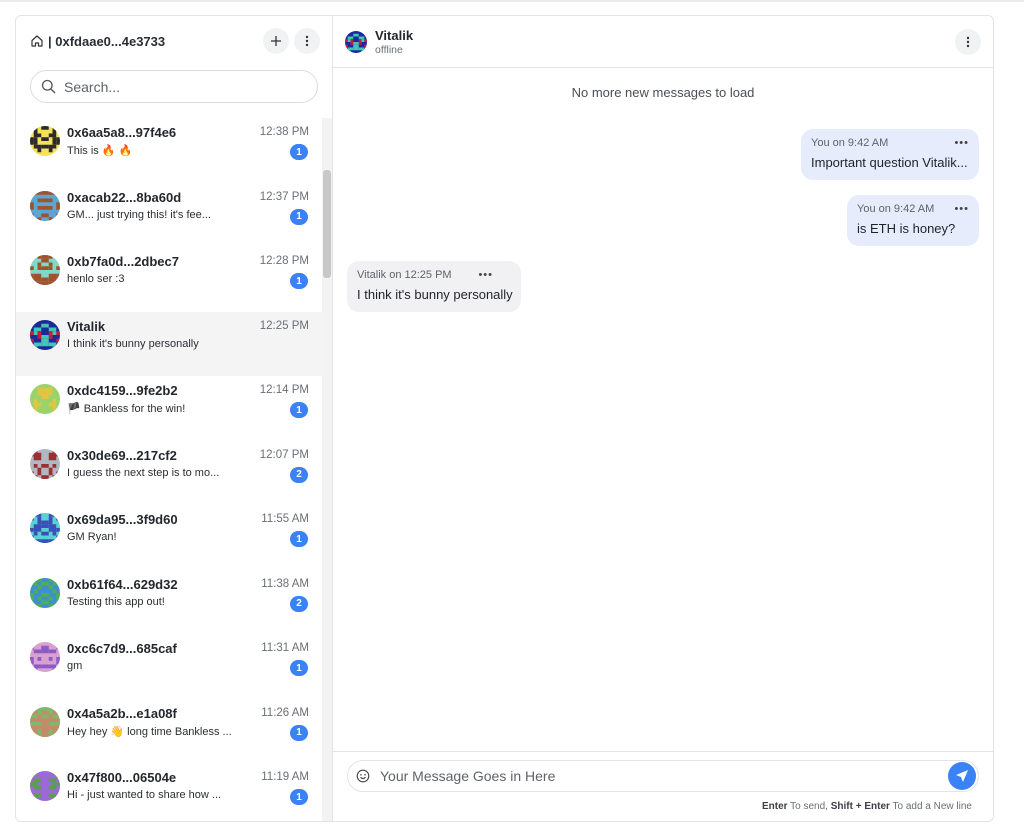 The width and height of the screenshot is (1024, 828). I want to click on conversation-preview: This is 🔥 🔥, so click(100, 151).